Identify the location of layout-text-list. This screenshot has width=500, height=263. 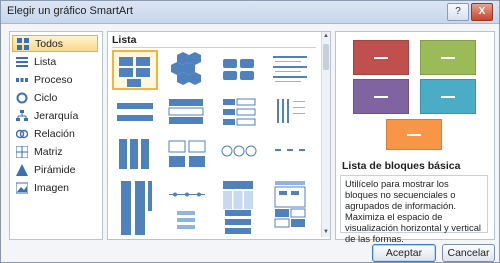
(291, 70).